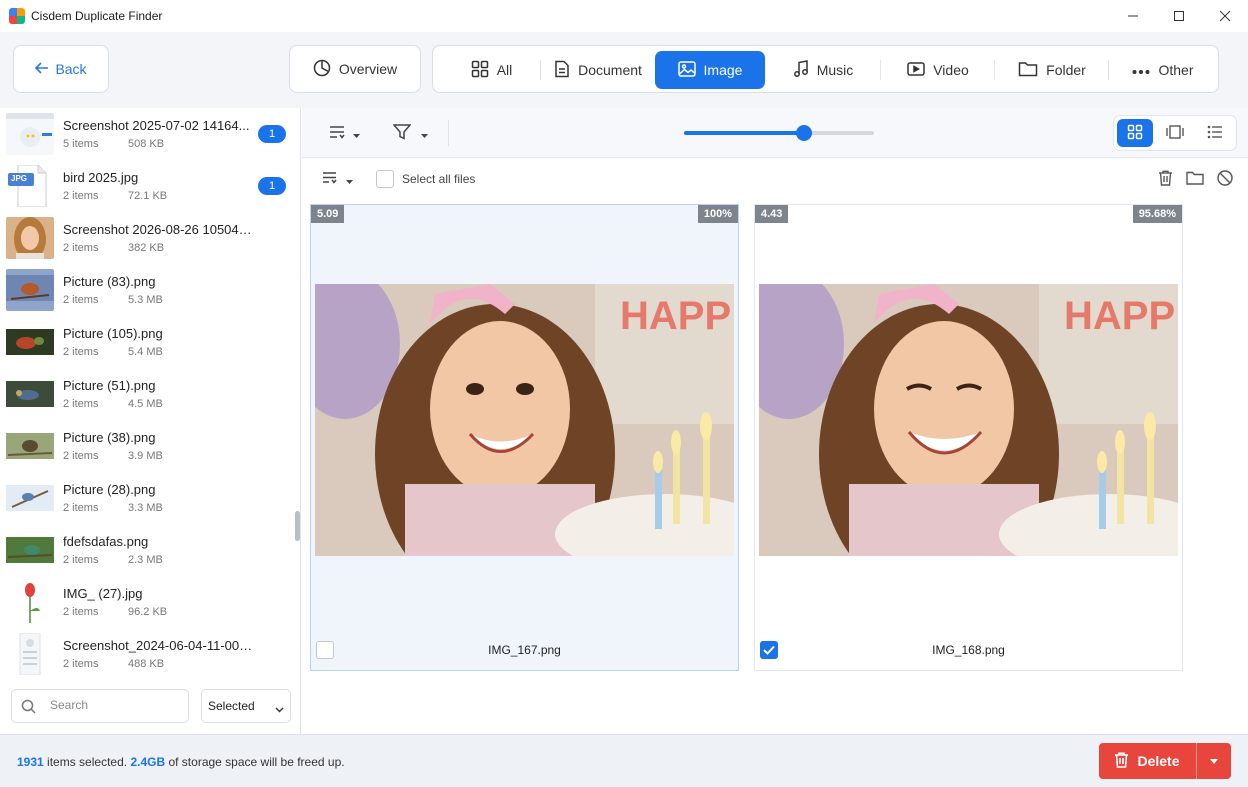  Describe the element at coordinates (322, 69) in the screenshot. I see `pie-chart-icon` at that location.